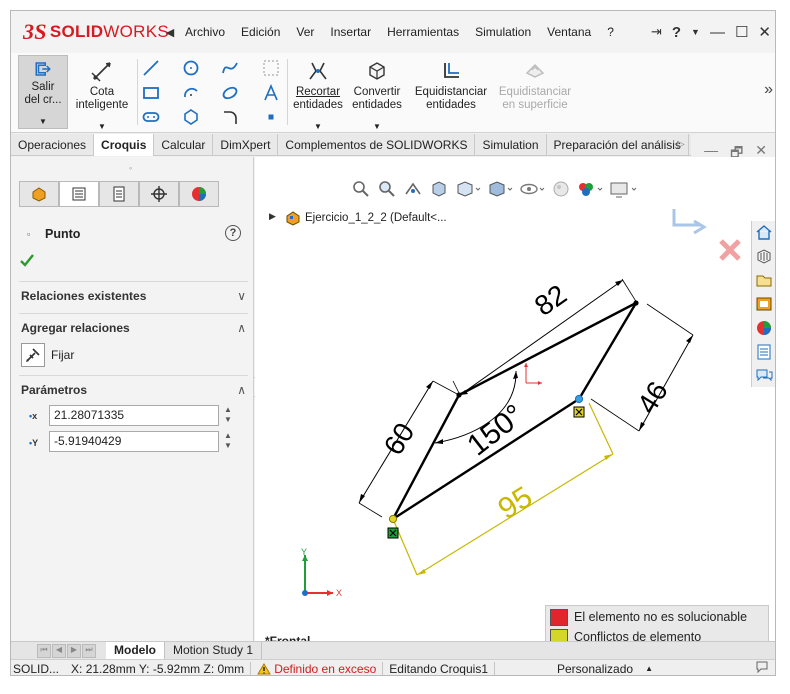 This screenshot has width=790, height=694. What do you see at coordinates (74, 650) in the screenshot?
I see `scroll-next-icon: ▶` at bounding box center [74, 650].